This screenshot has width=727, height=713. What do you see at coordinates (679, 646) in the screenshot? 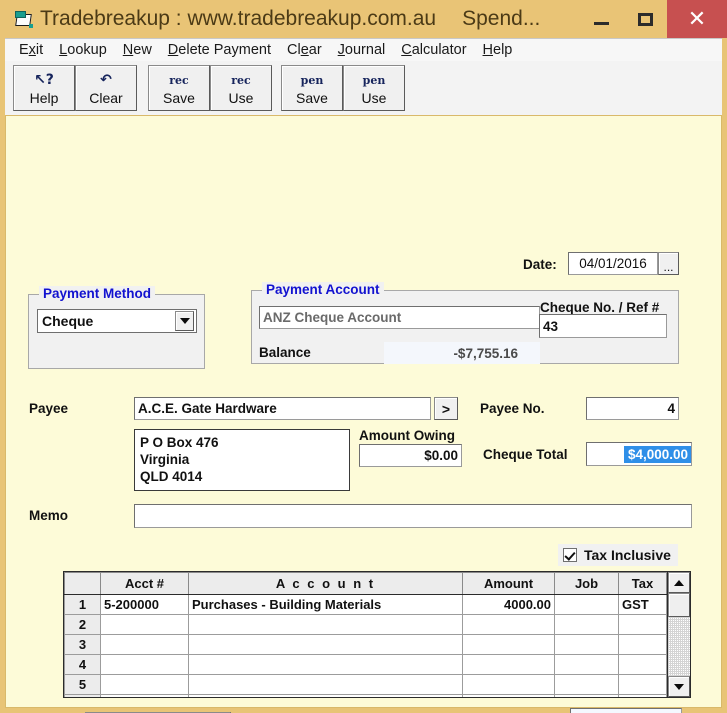
I see `scrollbar-track` at bounding box center [679, 646].